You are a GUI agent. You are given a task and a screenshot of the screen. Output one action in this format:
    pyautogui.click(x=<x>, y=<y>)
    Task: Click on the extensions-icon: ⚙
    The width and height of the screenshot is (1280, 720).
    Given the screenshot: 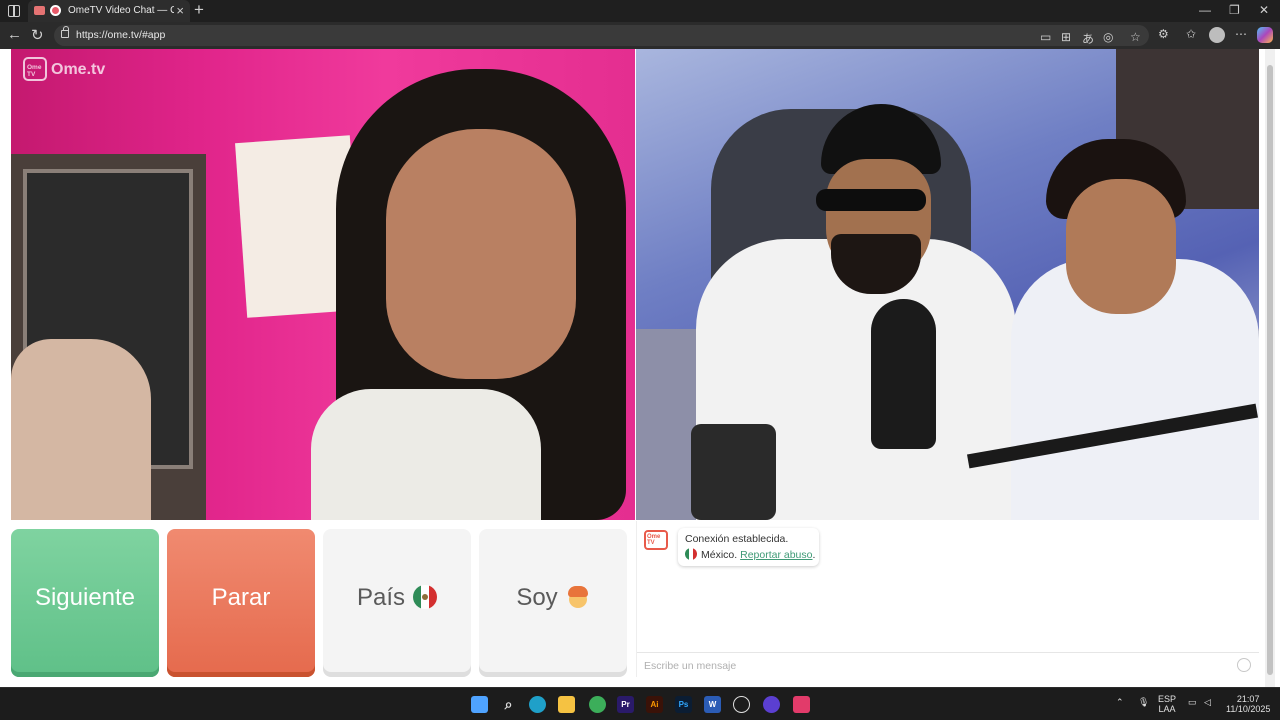 What is the action you would take?
    pyautogui.click(x=1163, y=34)
    